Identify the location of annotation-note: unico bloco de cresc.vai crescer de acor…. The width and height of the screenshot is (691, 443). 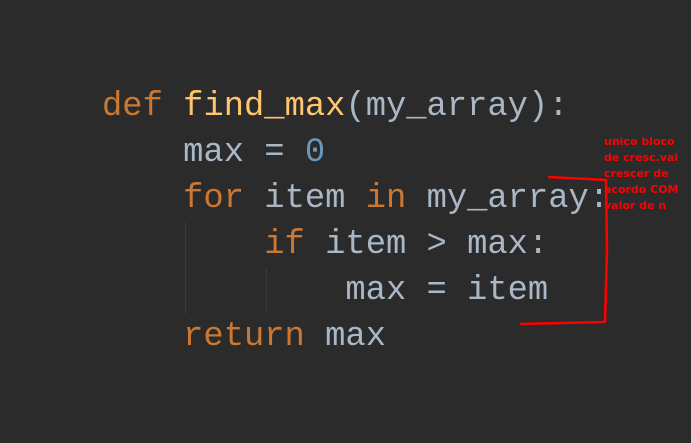
(647, 174).